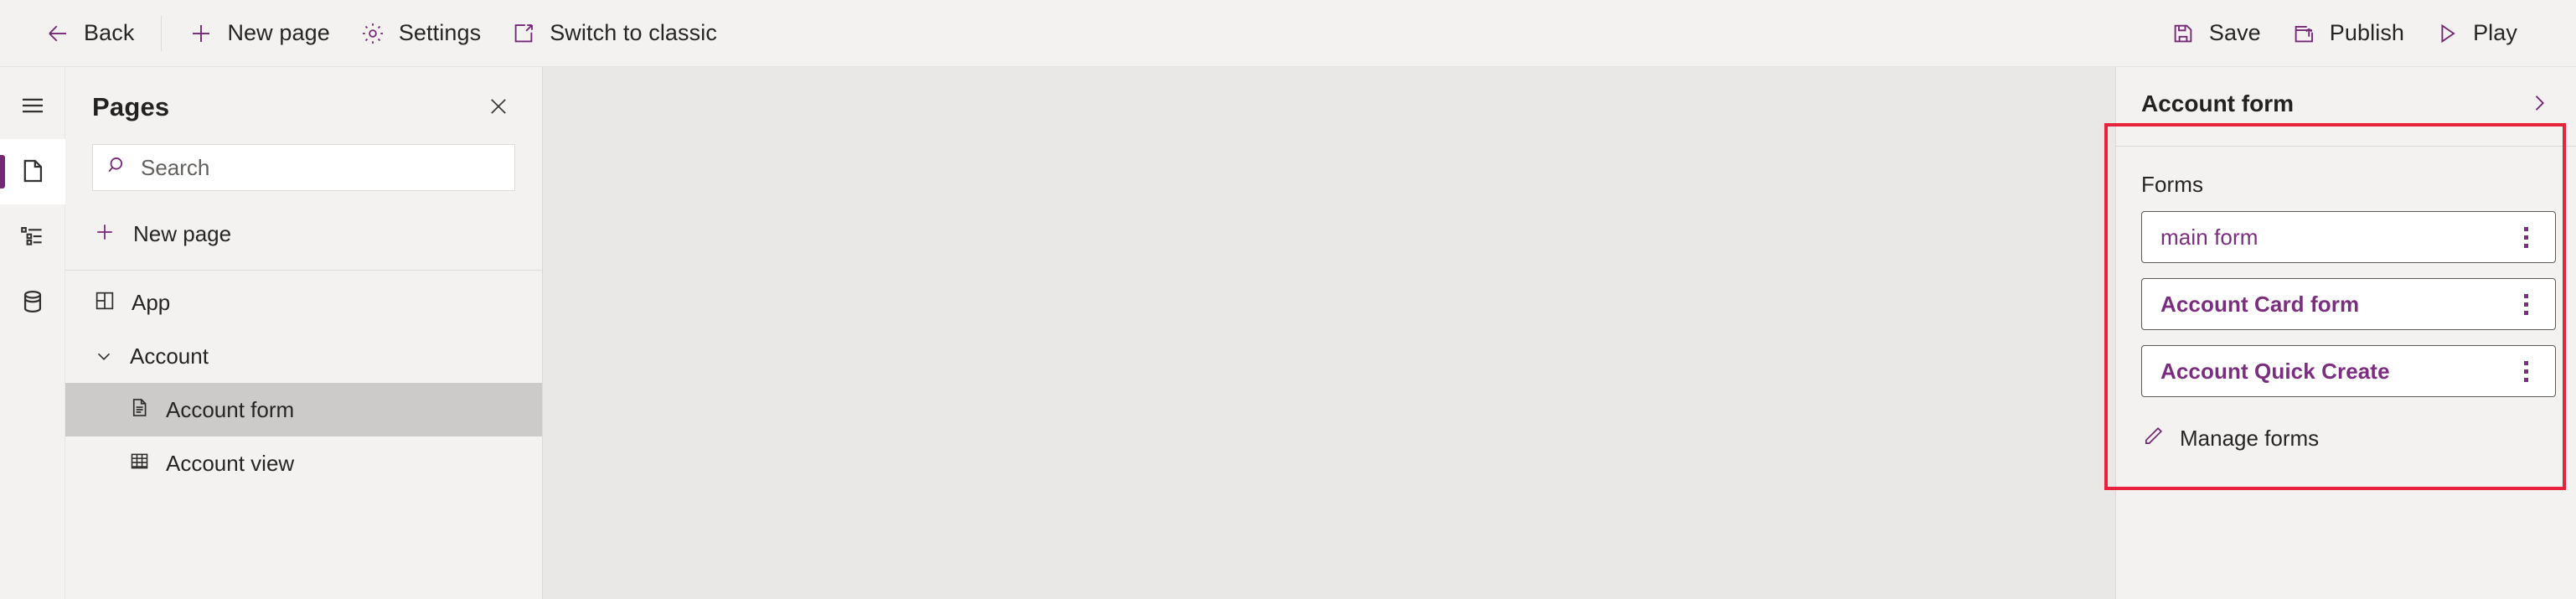  I want to click on pages-tree: App Account Account form Account view, so click(303, 380).